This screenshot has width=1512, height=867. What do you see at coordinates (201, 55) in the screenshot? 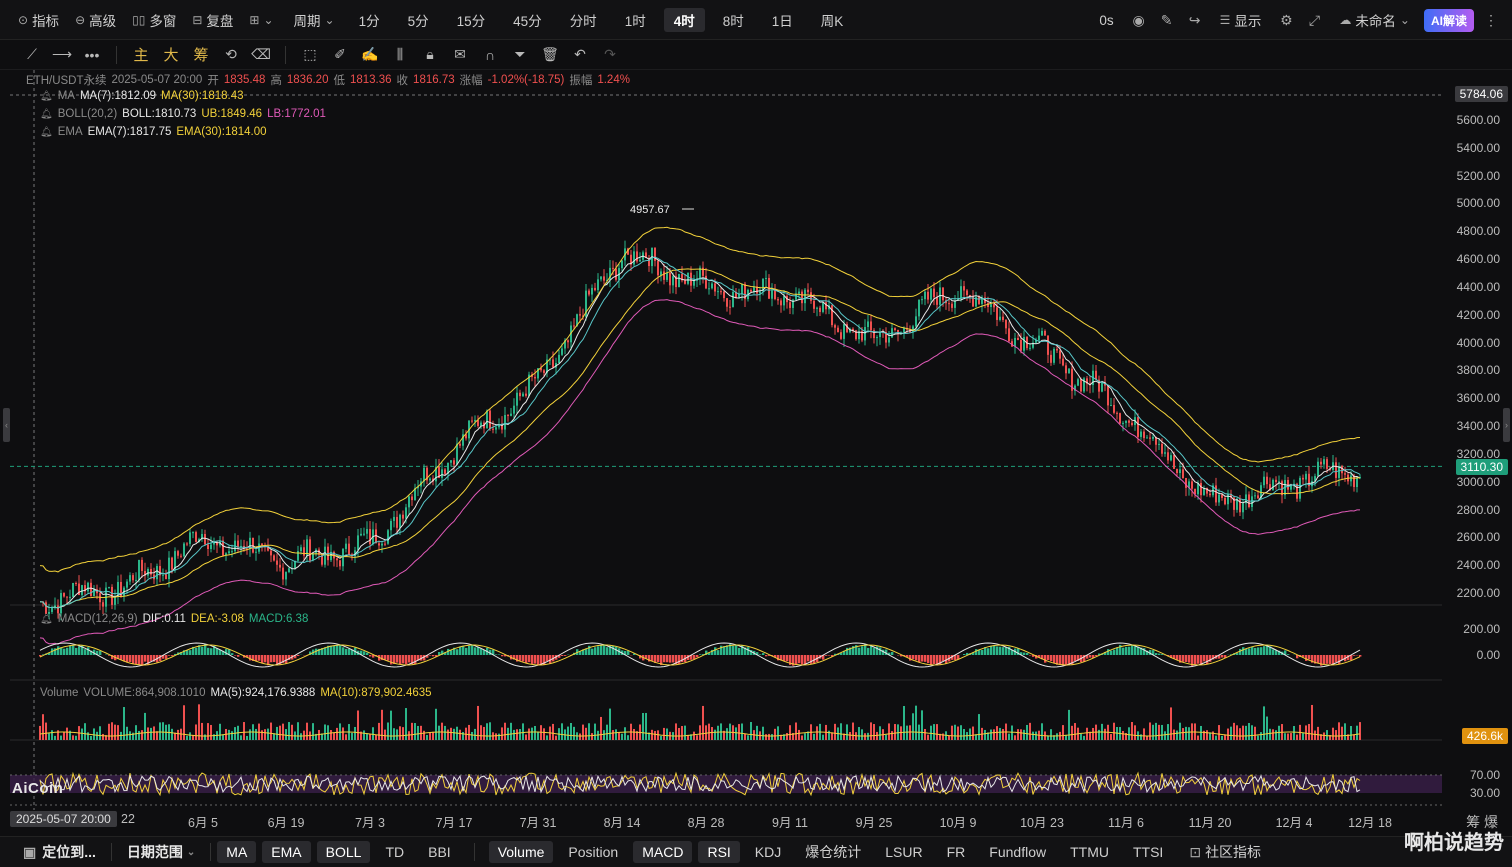
I see `chip-button: 筹` at bounding box center [201, 55].